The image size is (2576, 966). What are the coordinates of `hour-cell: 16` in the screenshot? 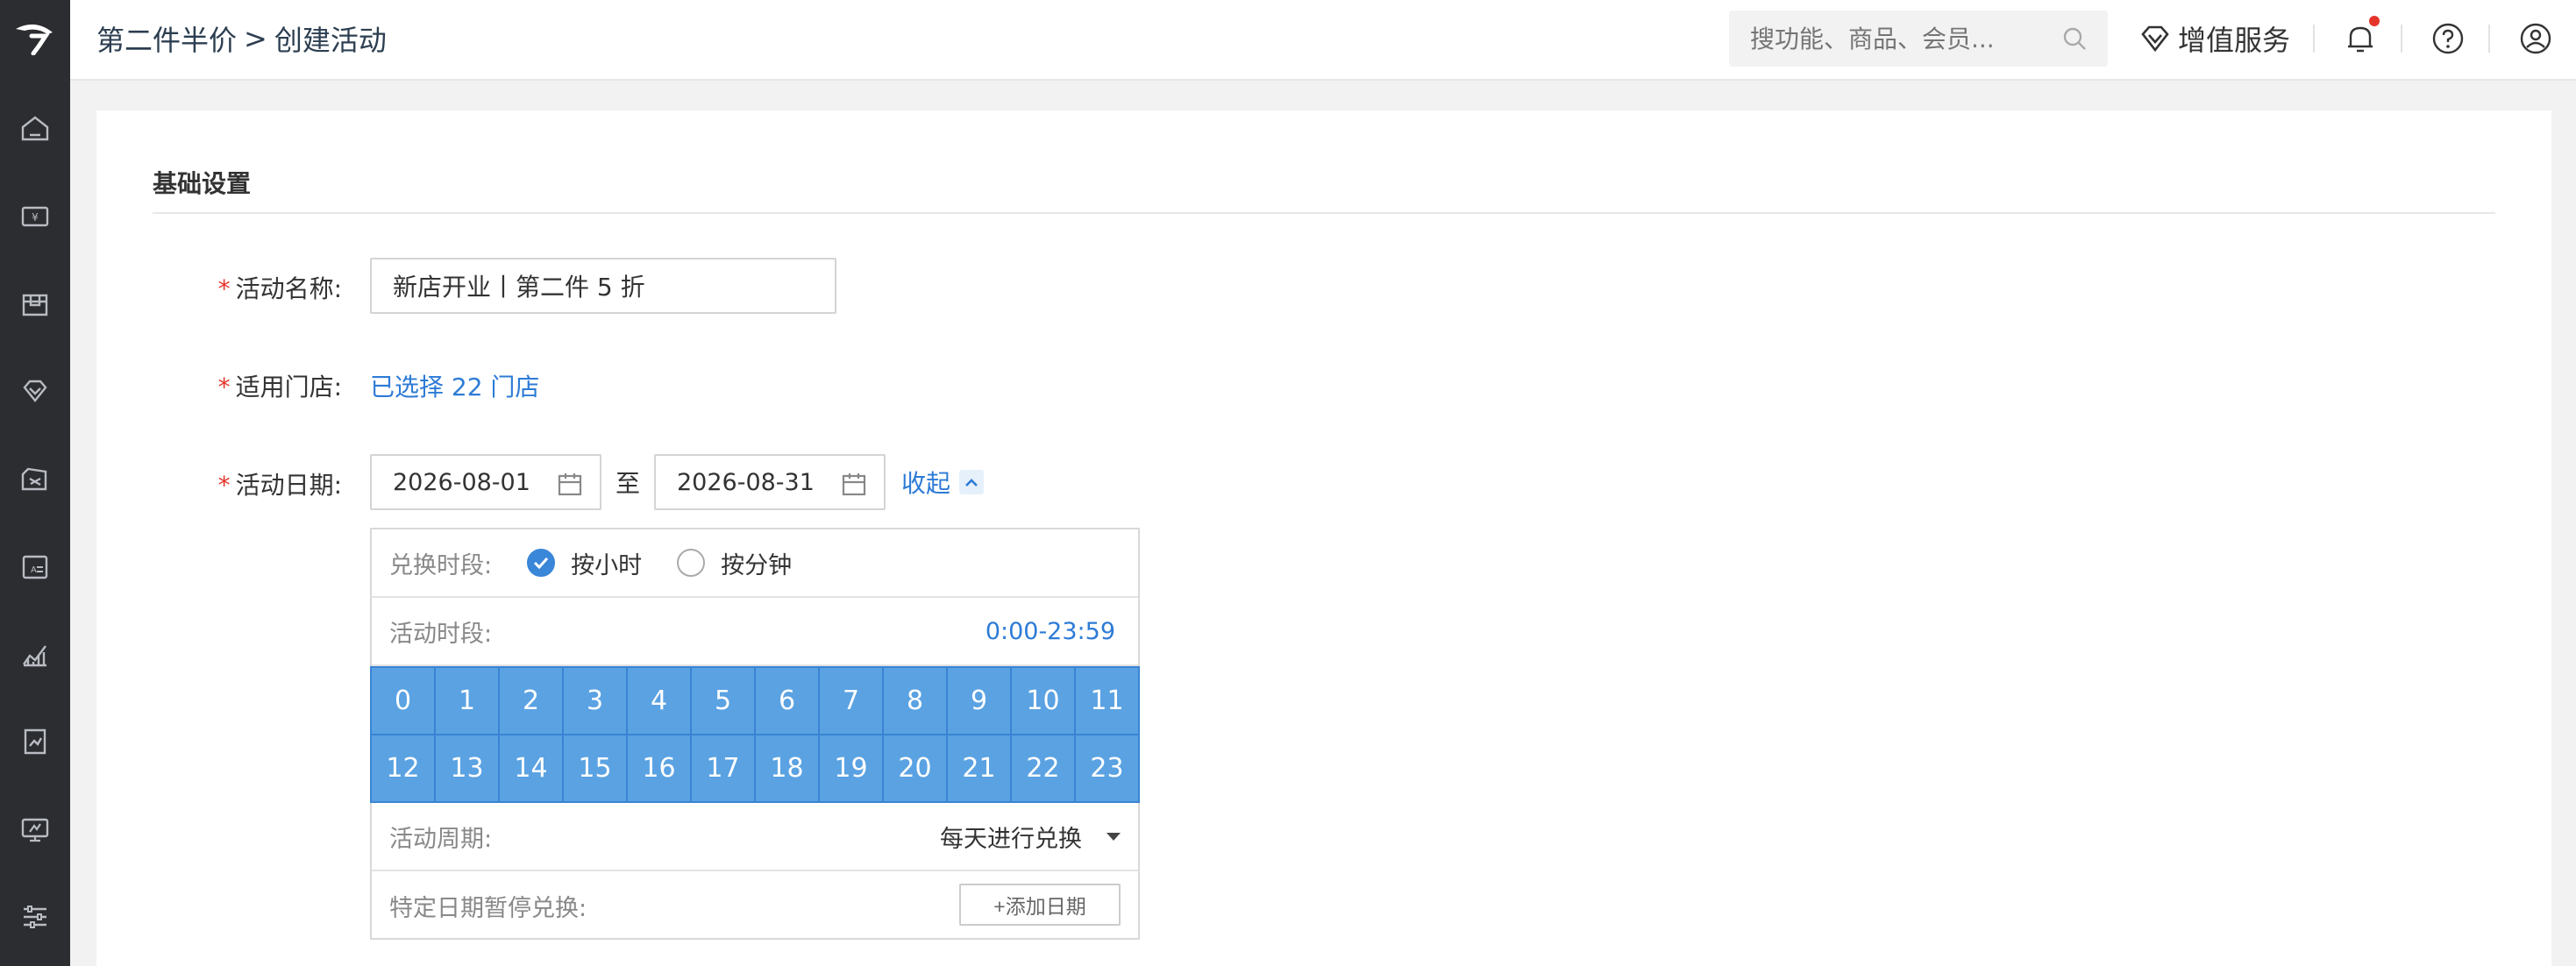 It's located at (659, 768).